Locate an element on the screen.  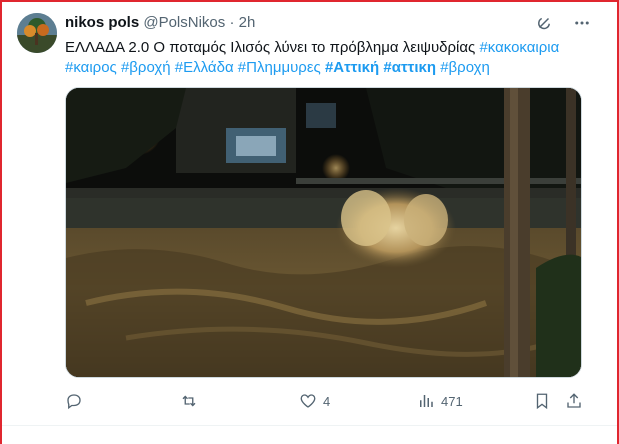
more-icon is located at coordinates (582, 23).